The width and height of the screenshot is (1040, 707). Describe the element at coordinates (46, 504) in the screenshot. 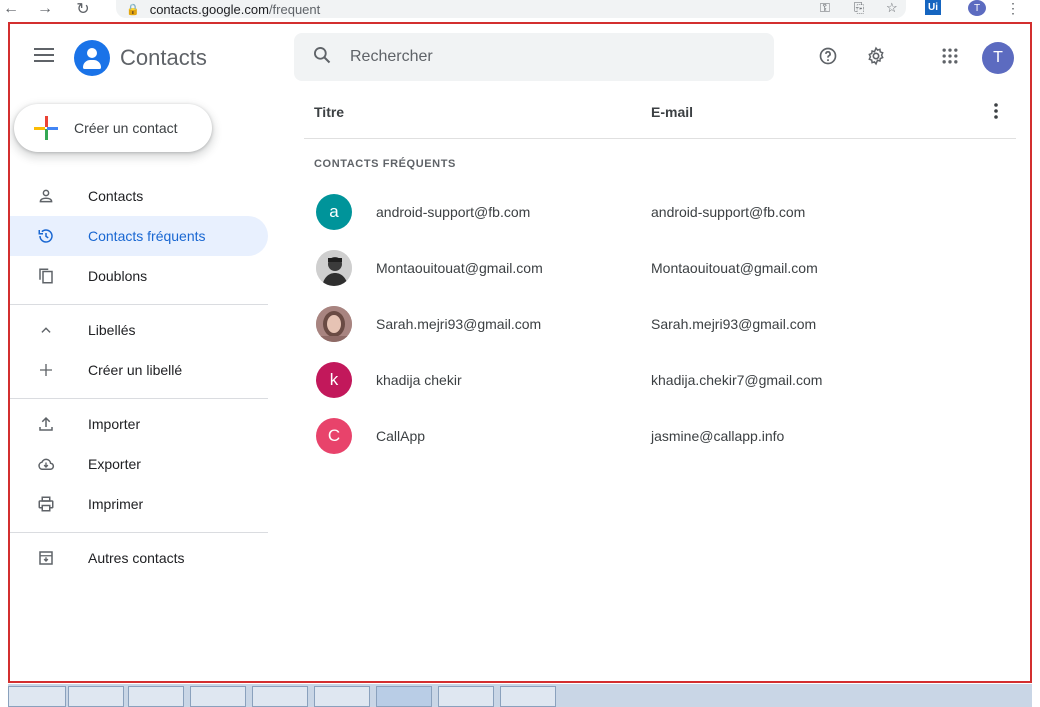

I see `print-icon` at that location.